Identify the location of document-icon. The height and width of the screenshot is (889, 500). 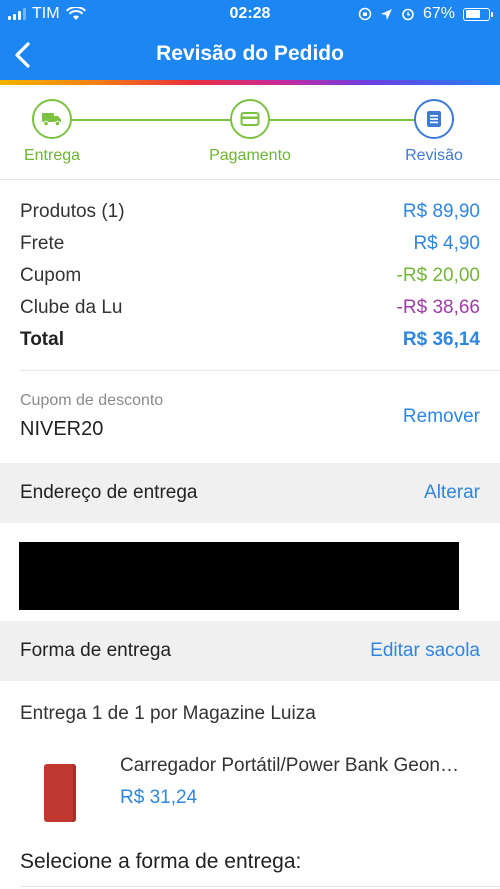
(434, 119).